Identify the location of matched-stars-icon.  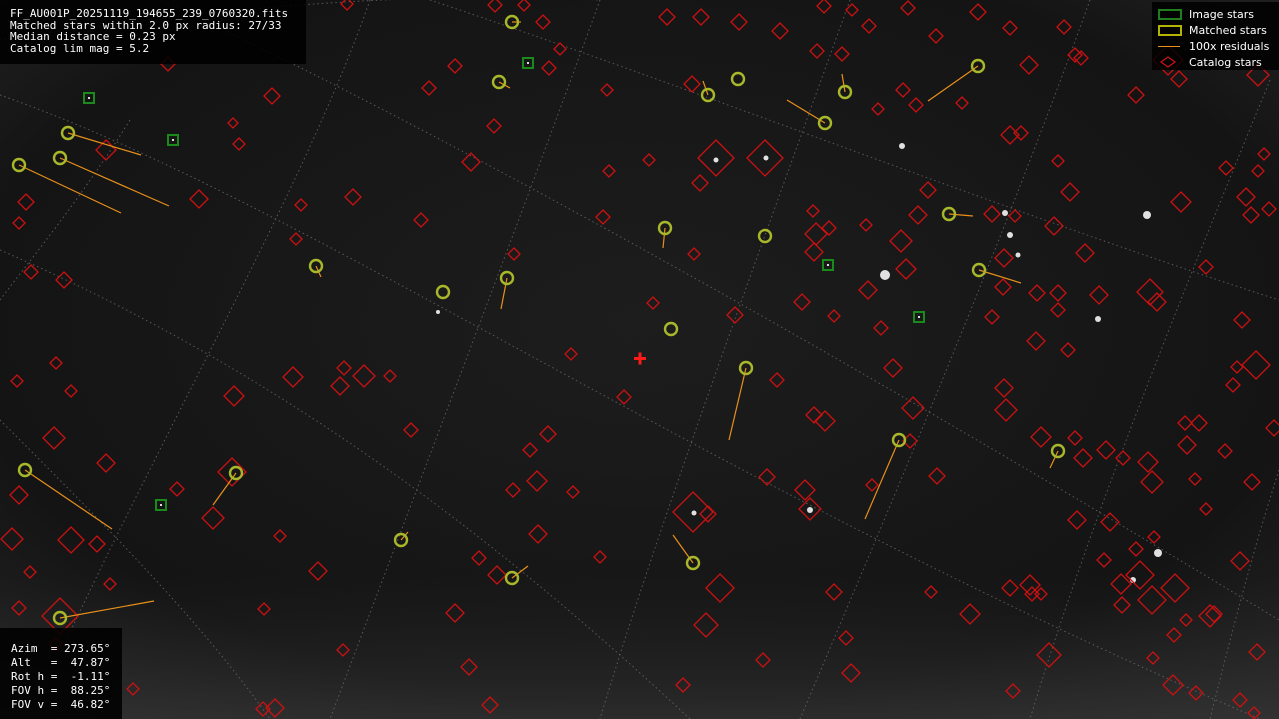
(1171, 30).